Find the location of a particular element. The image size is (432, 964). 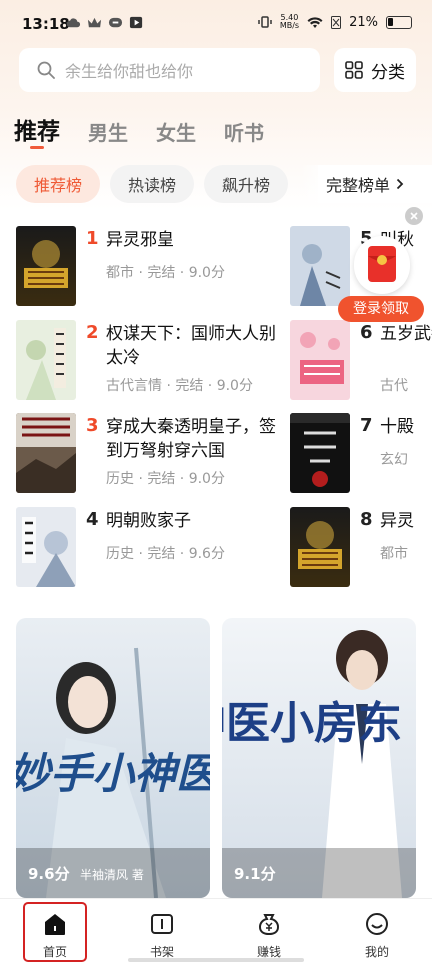

nav-bookshelf: 书架 is located at coordinates (162, 931).